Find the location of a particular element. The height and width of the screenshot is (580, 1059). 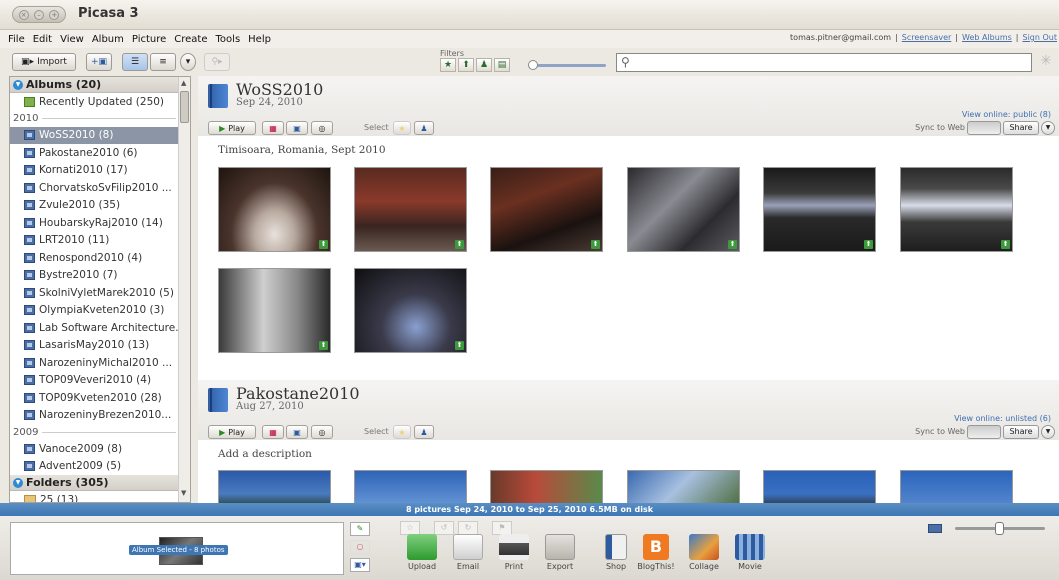

sign-out-link: Sign Out is located at coordinates (1040, 37).